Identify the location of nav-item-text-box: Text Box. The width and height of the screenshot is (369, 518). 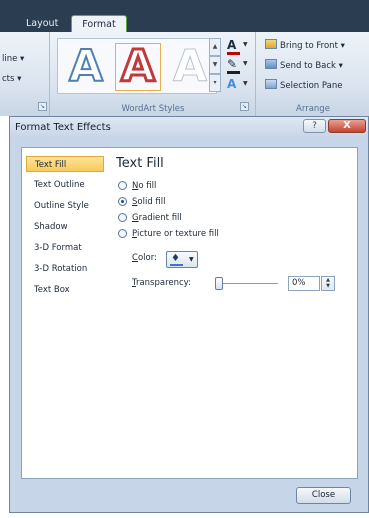
(65, 290).